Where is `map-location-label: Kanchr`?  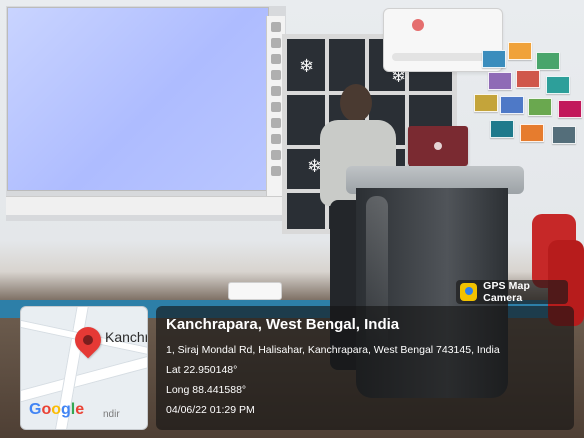
map-location-label: Kanchr is located at coordinates (126, 337).